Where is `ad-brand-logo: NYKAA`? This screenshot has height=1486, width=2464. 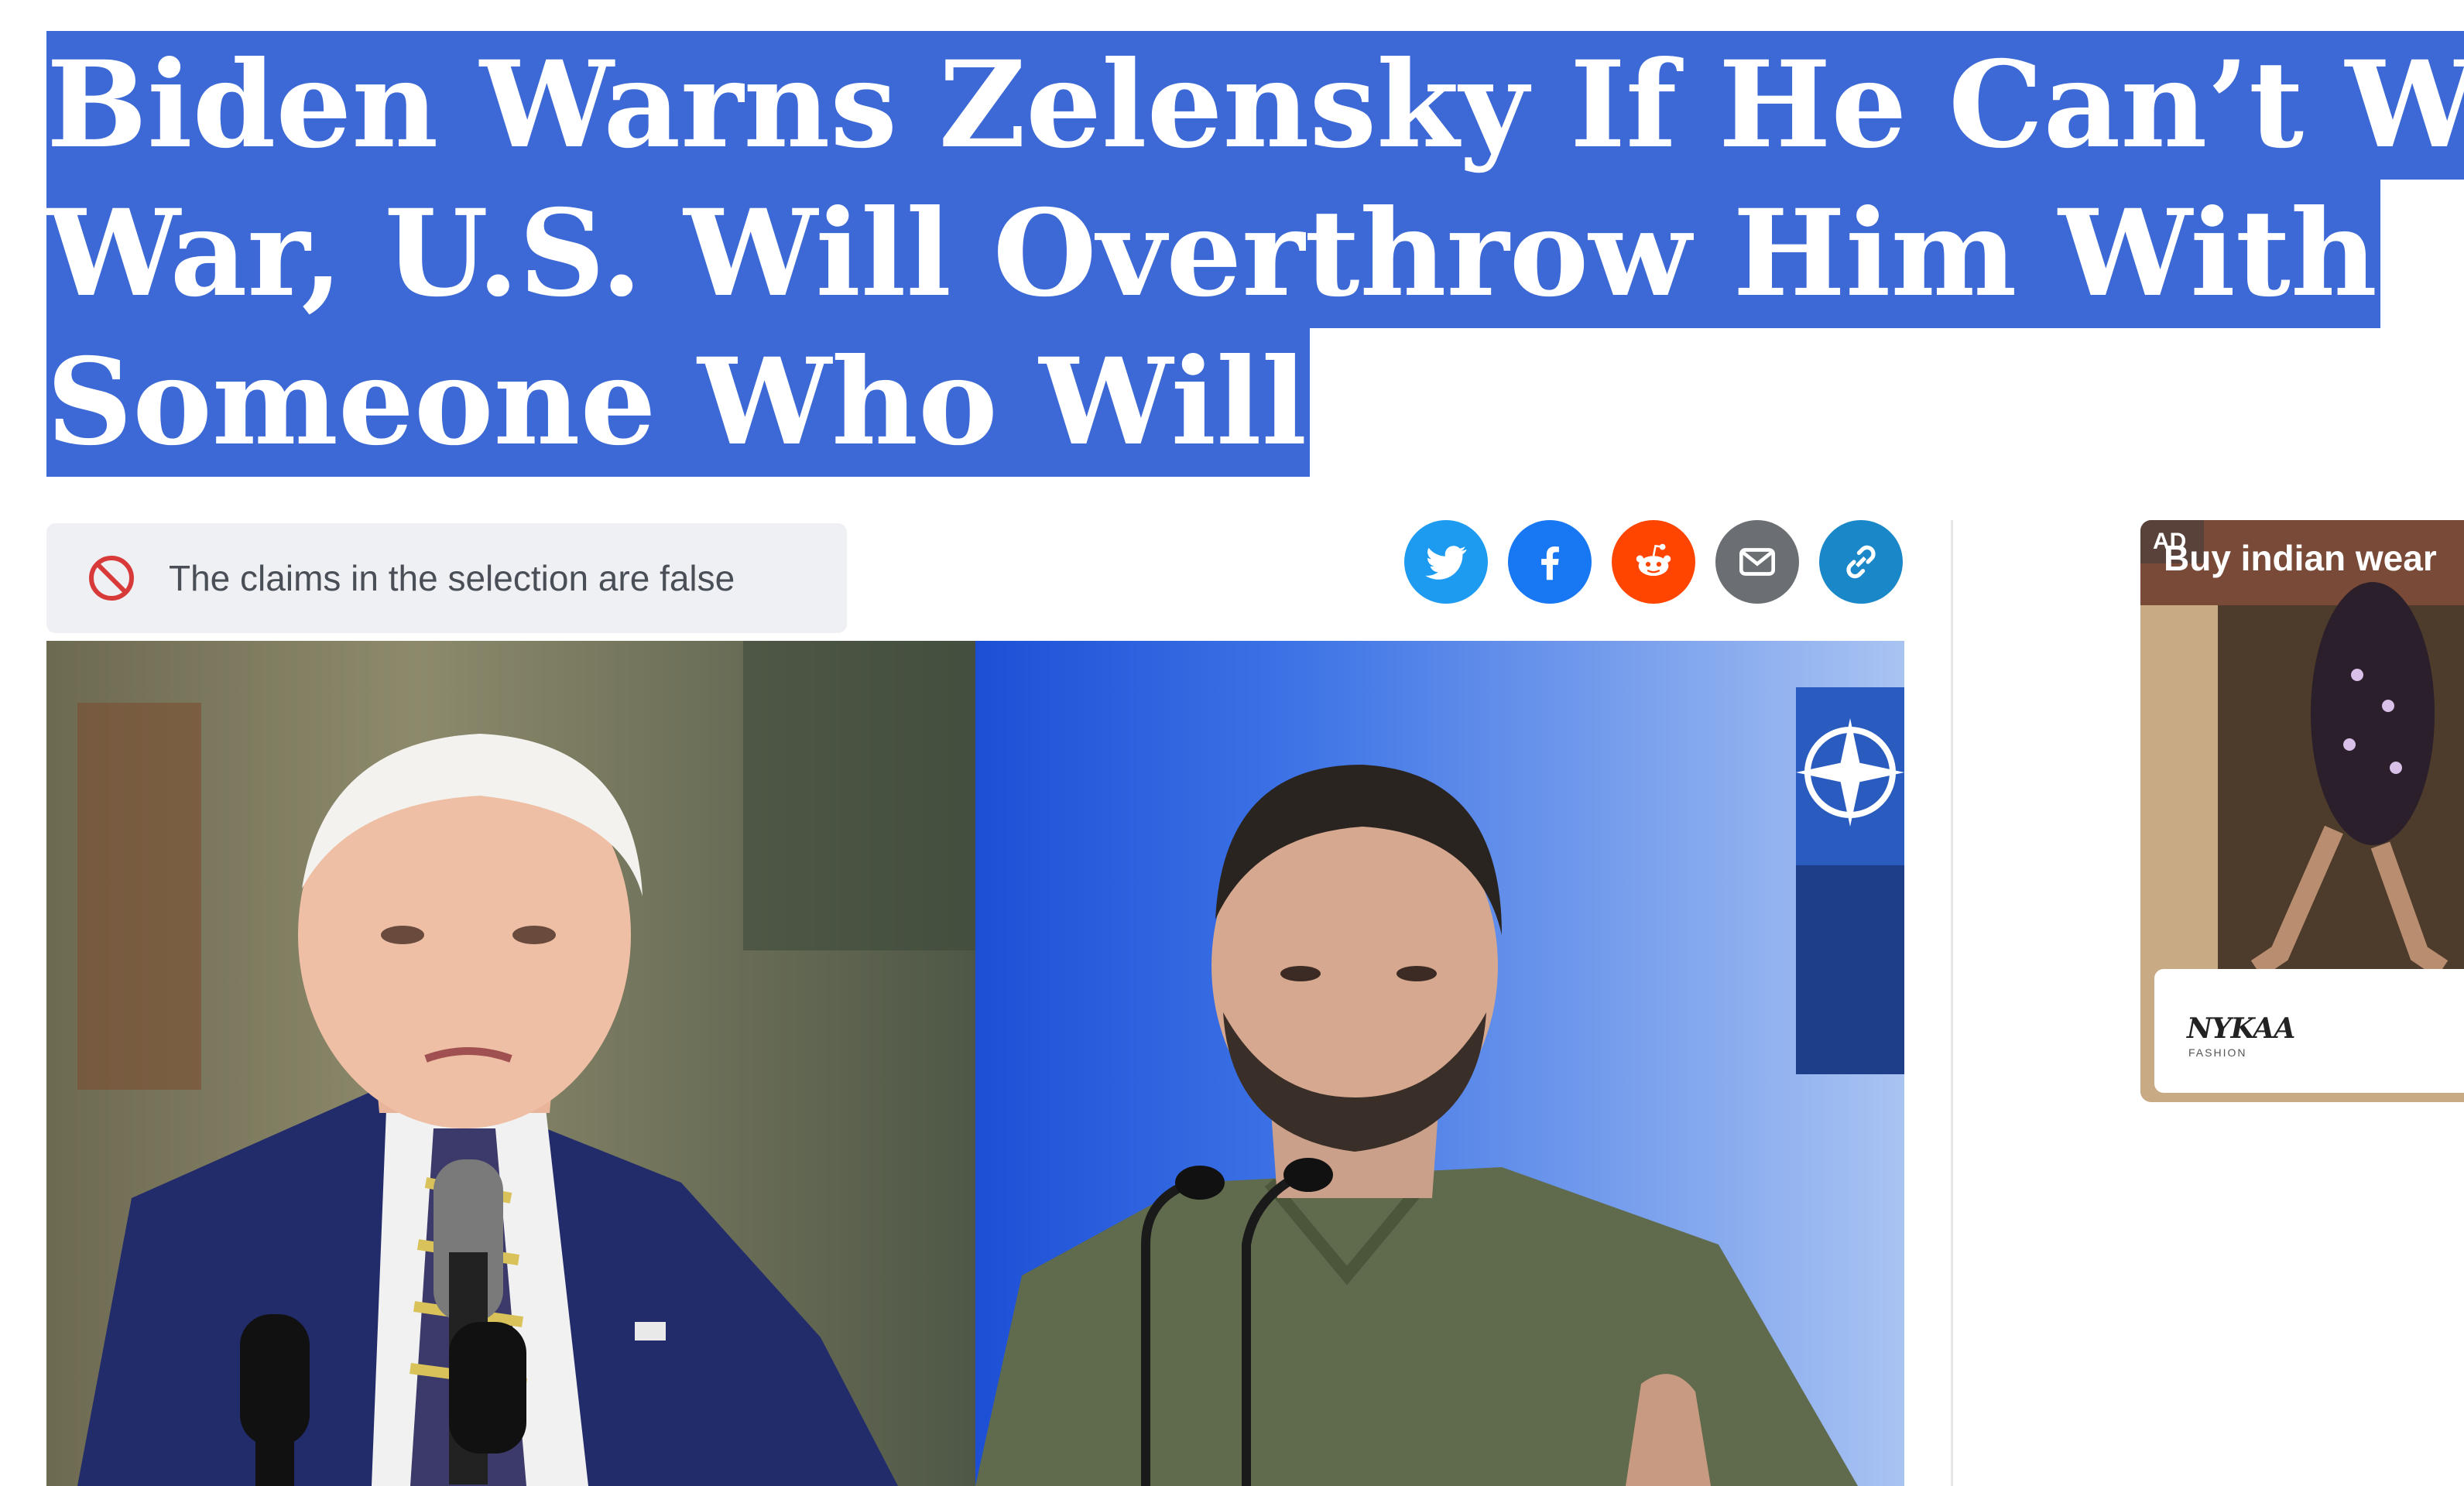 ad-brand-logo: NYKAA is located at coordinates (2241, 1028).